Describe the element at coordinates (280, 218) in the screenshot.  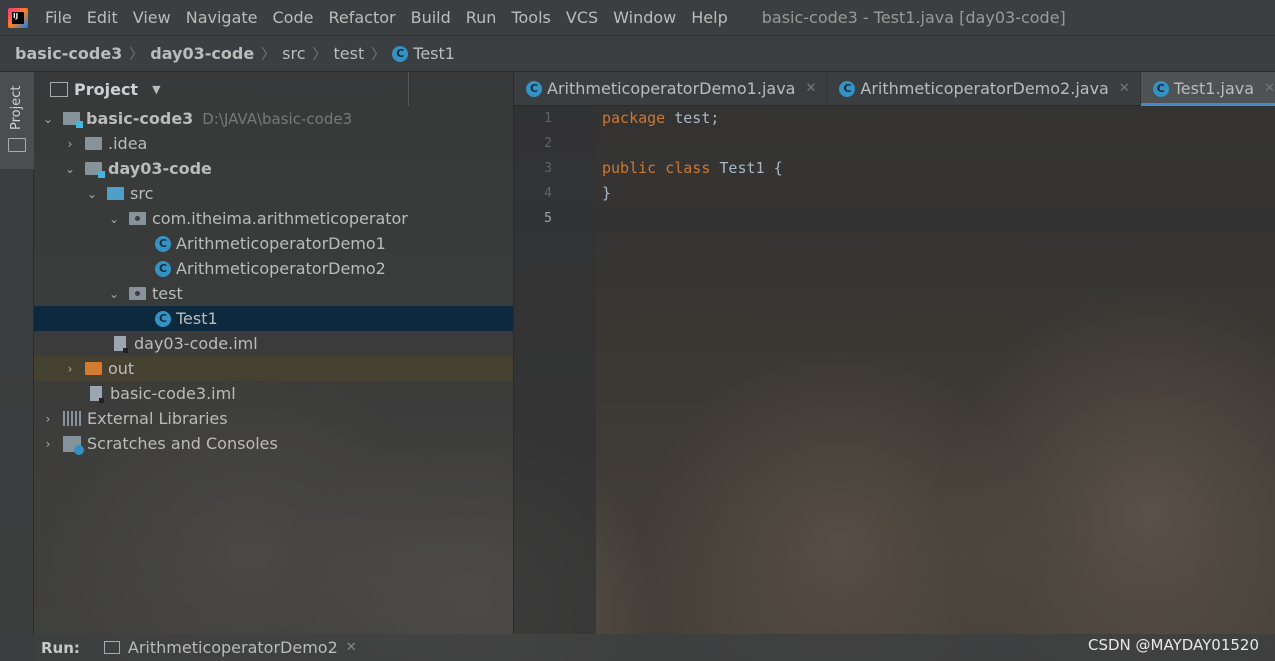
I see `tree-label: com.itheima.arithmeticoperator` at that location.